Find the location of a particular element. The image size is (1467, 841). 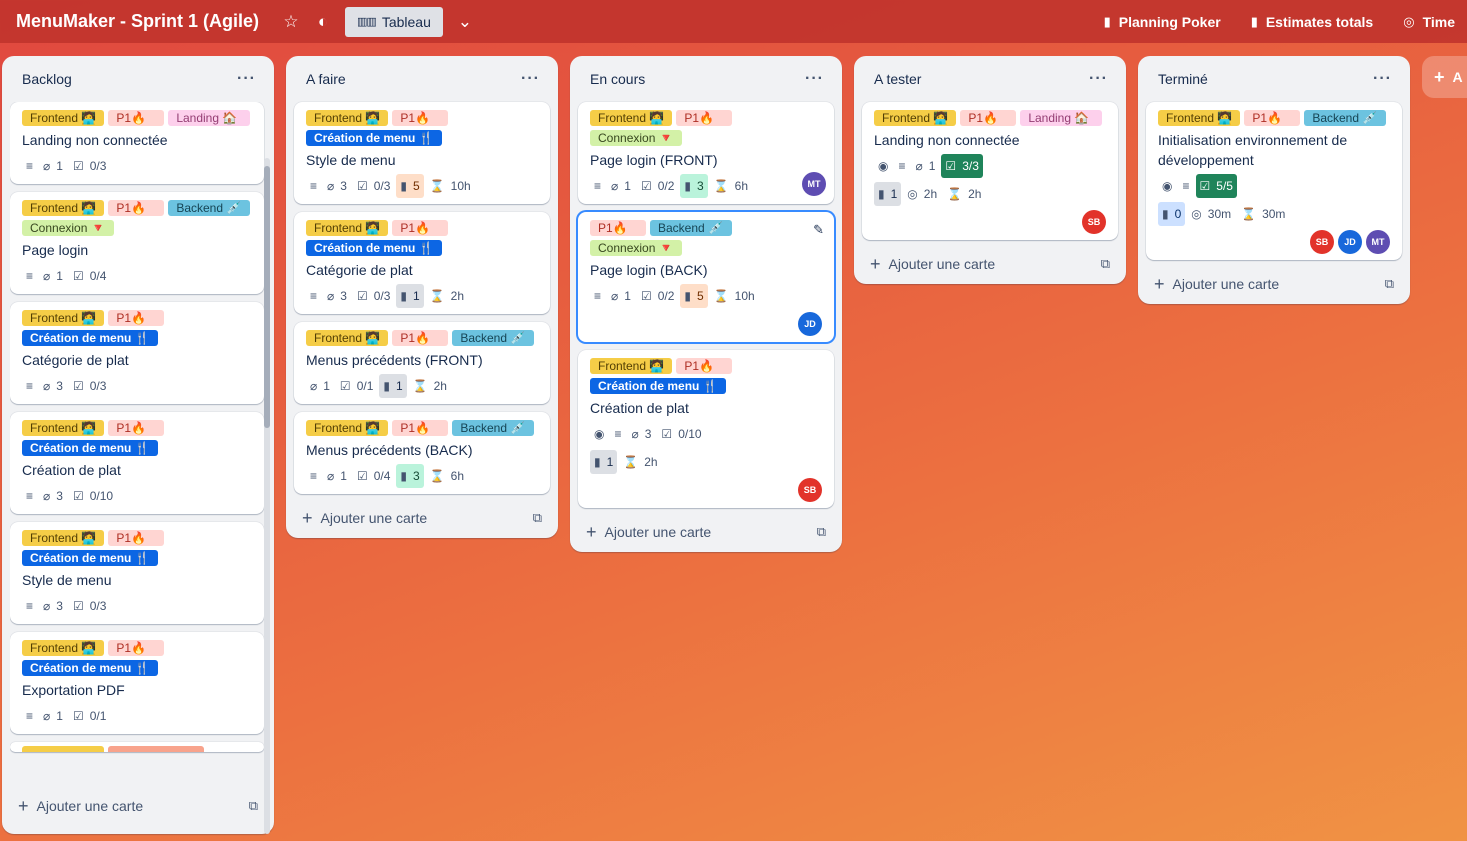

list-title: En cours is located at coordinates (617, 79).